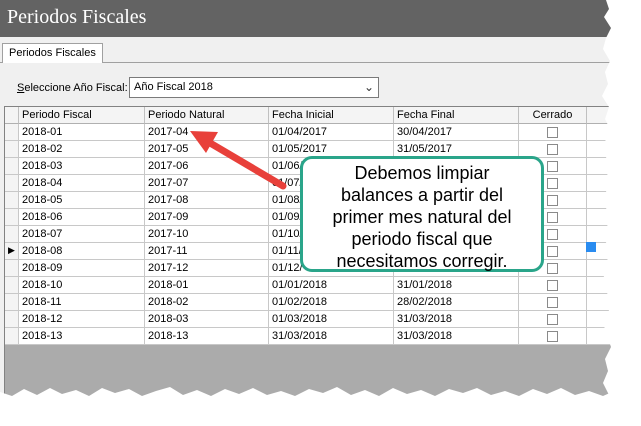 The width and height of the screenshot is (641, 426). What do you see at coordinates (422, 195) in the screenshot?
I see `callout-line: balances a partir del` at bounding box center [422, 195].